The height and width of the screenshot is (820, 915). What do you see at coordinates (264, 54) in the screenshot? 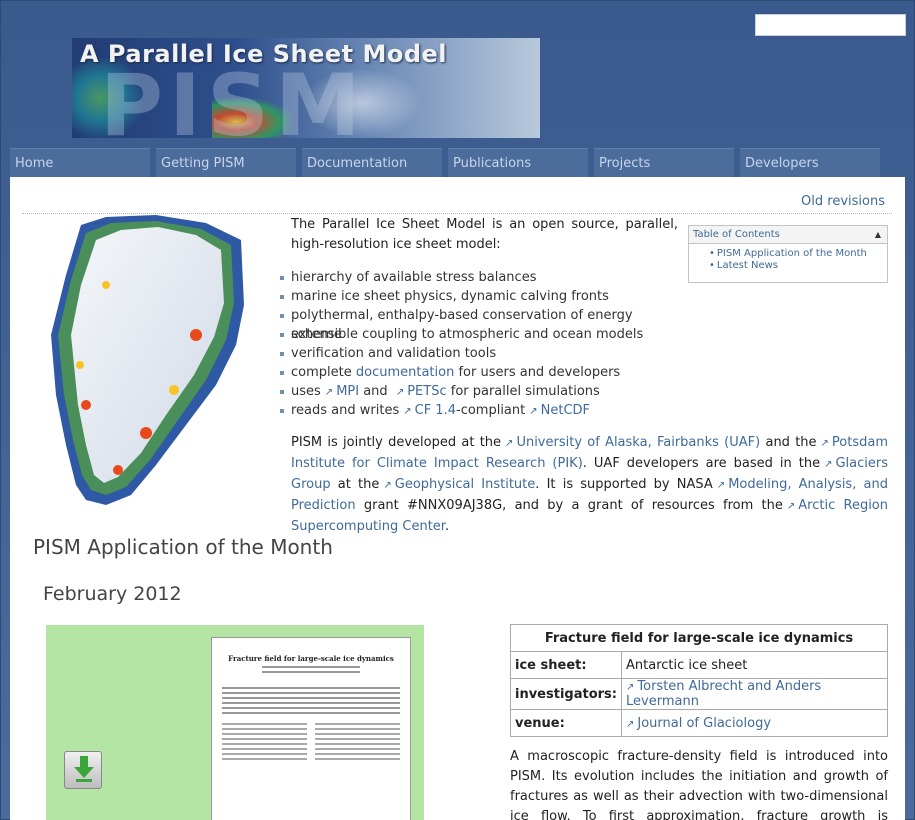
I see `banner-title: A Parallel Ice Sheet Model` at bounding box center [264, 54].